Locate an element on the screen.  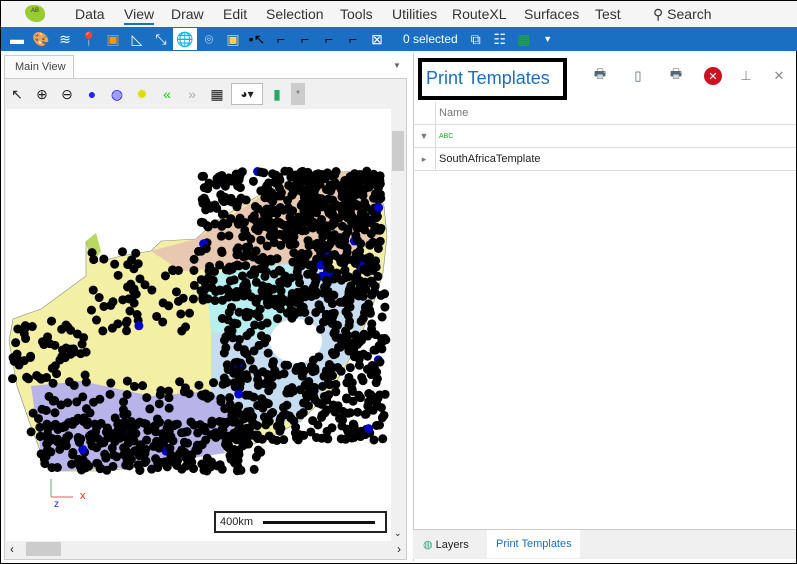
menu-utilities: Utilities is located at coordinates (414, 14).